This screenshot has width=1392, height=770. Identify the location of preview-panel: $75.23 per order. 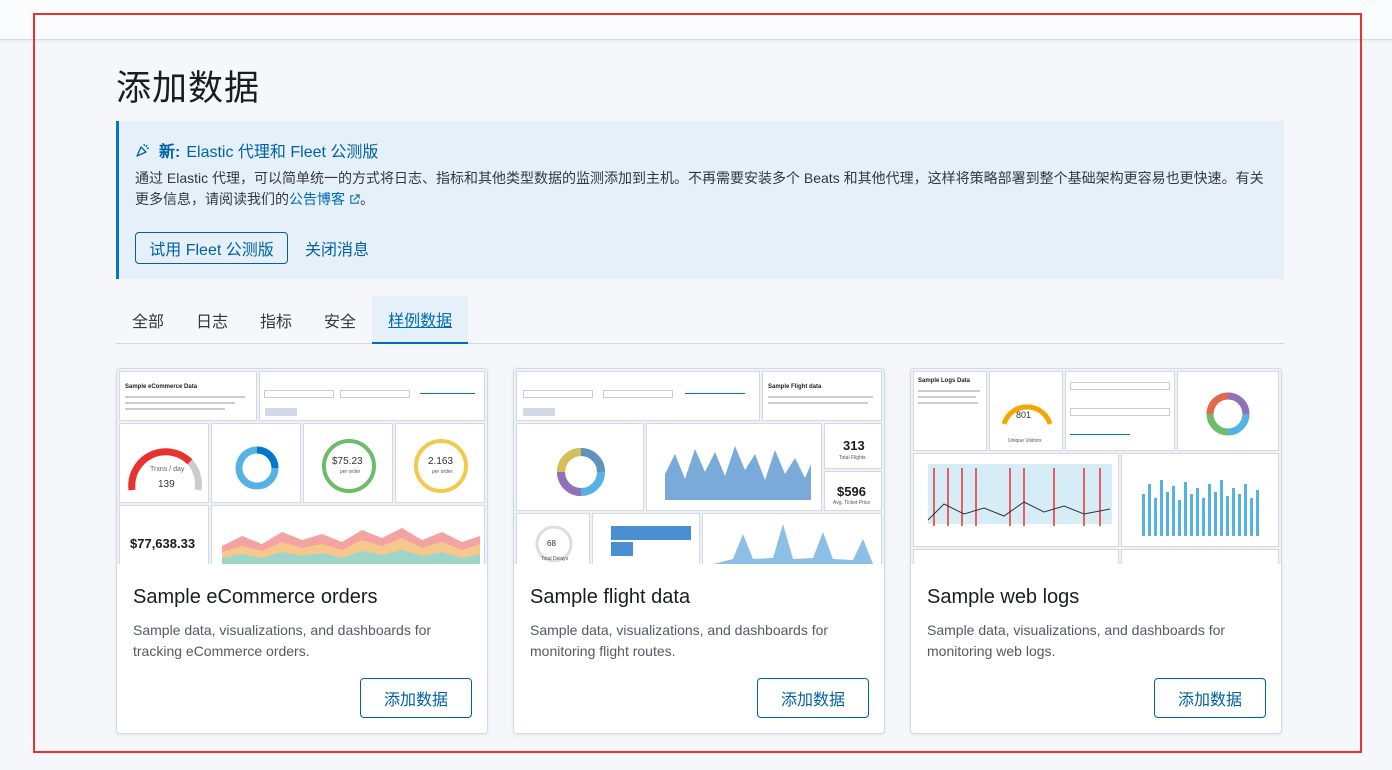
(348, 463).